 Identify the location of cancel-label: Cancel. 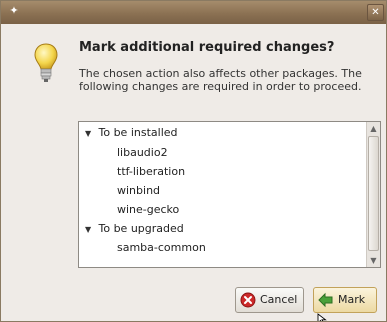
(279, 299).